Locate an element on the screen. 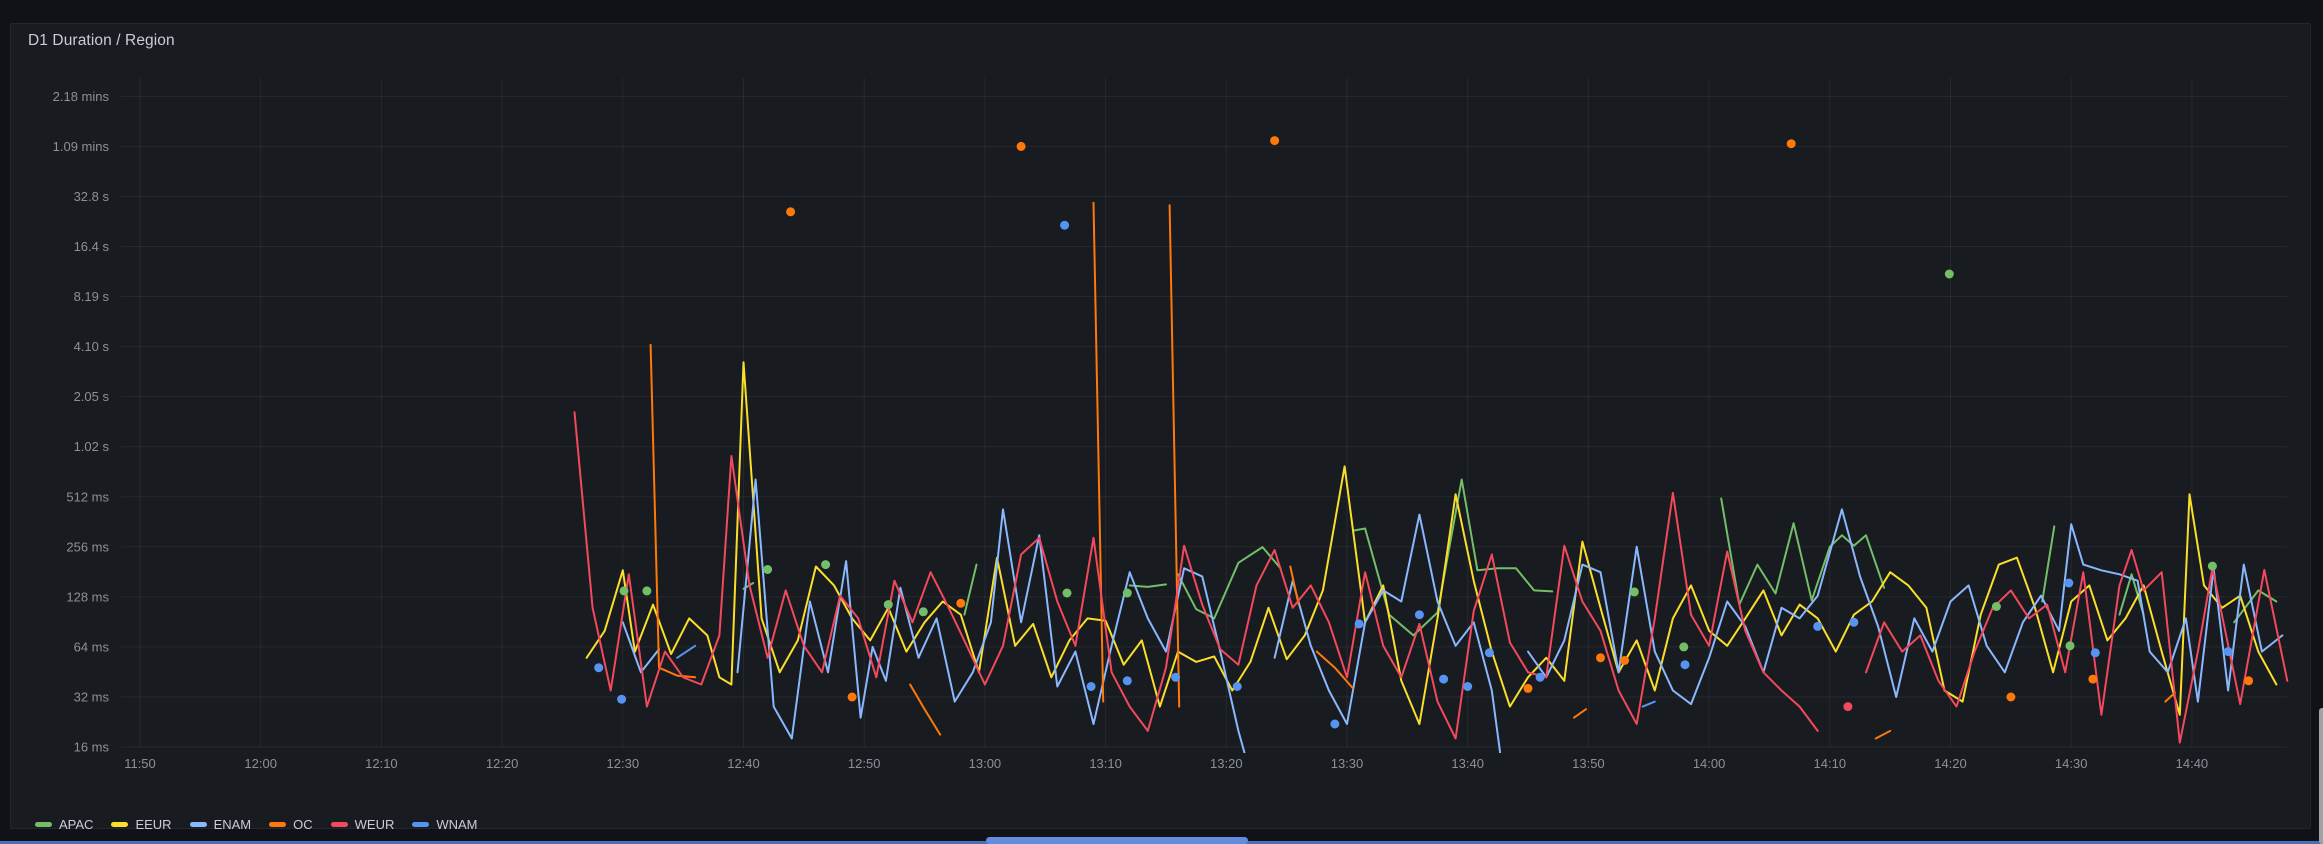 The width and height of the screenshot is (2323, 844). legend-swatch-wnam is located at coordinates (421, 824).